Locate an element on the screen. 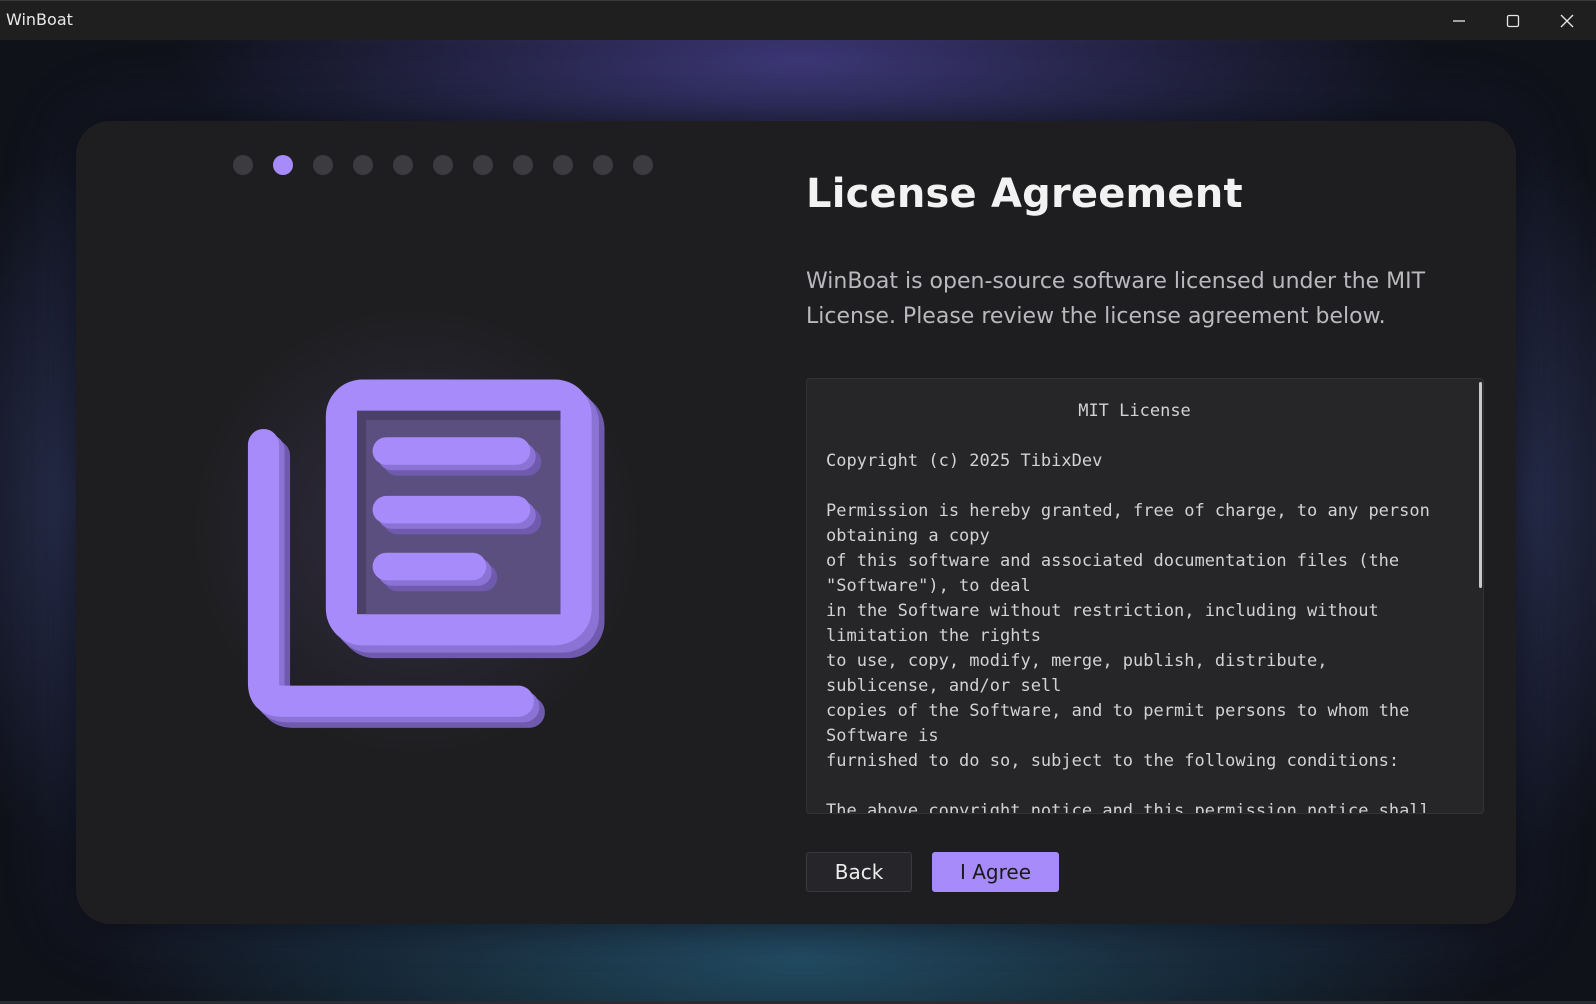 The image size is (1596, 1004). close-icon is located at coordinates (1567, 21).